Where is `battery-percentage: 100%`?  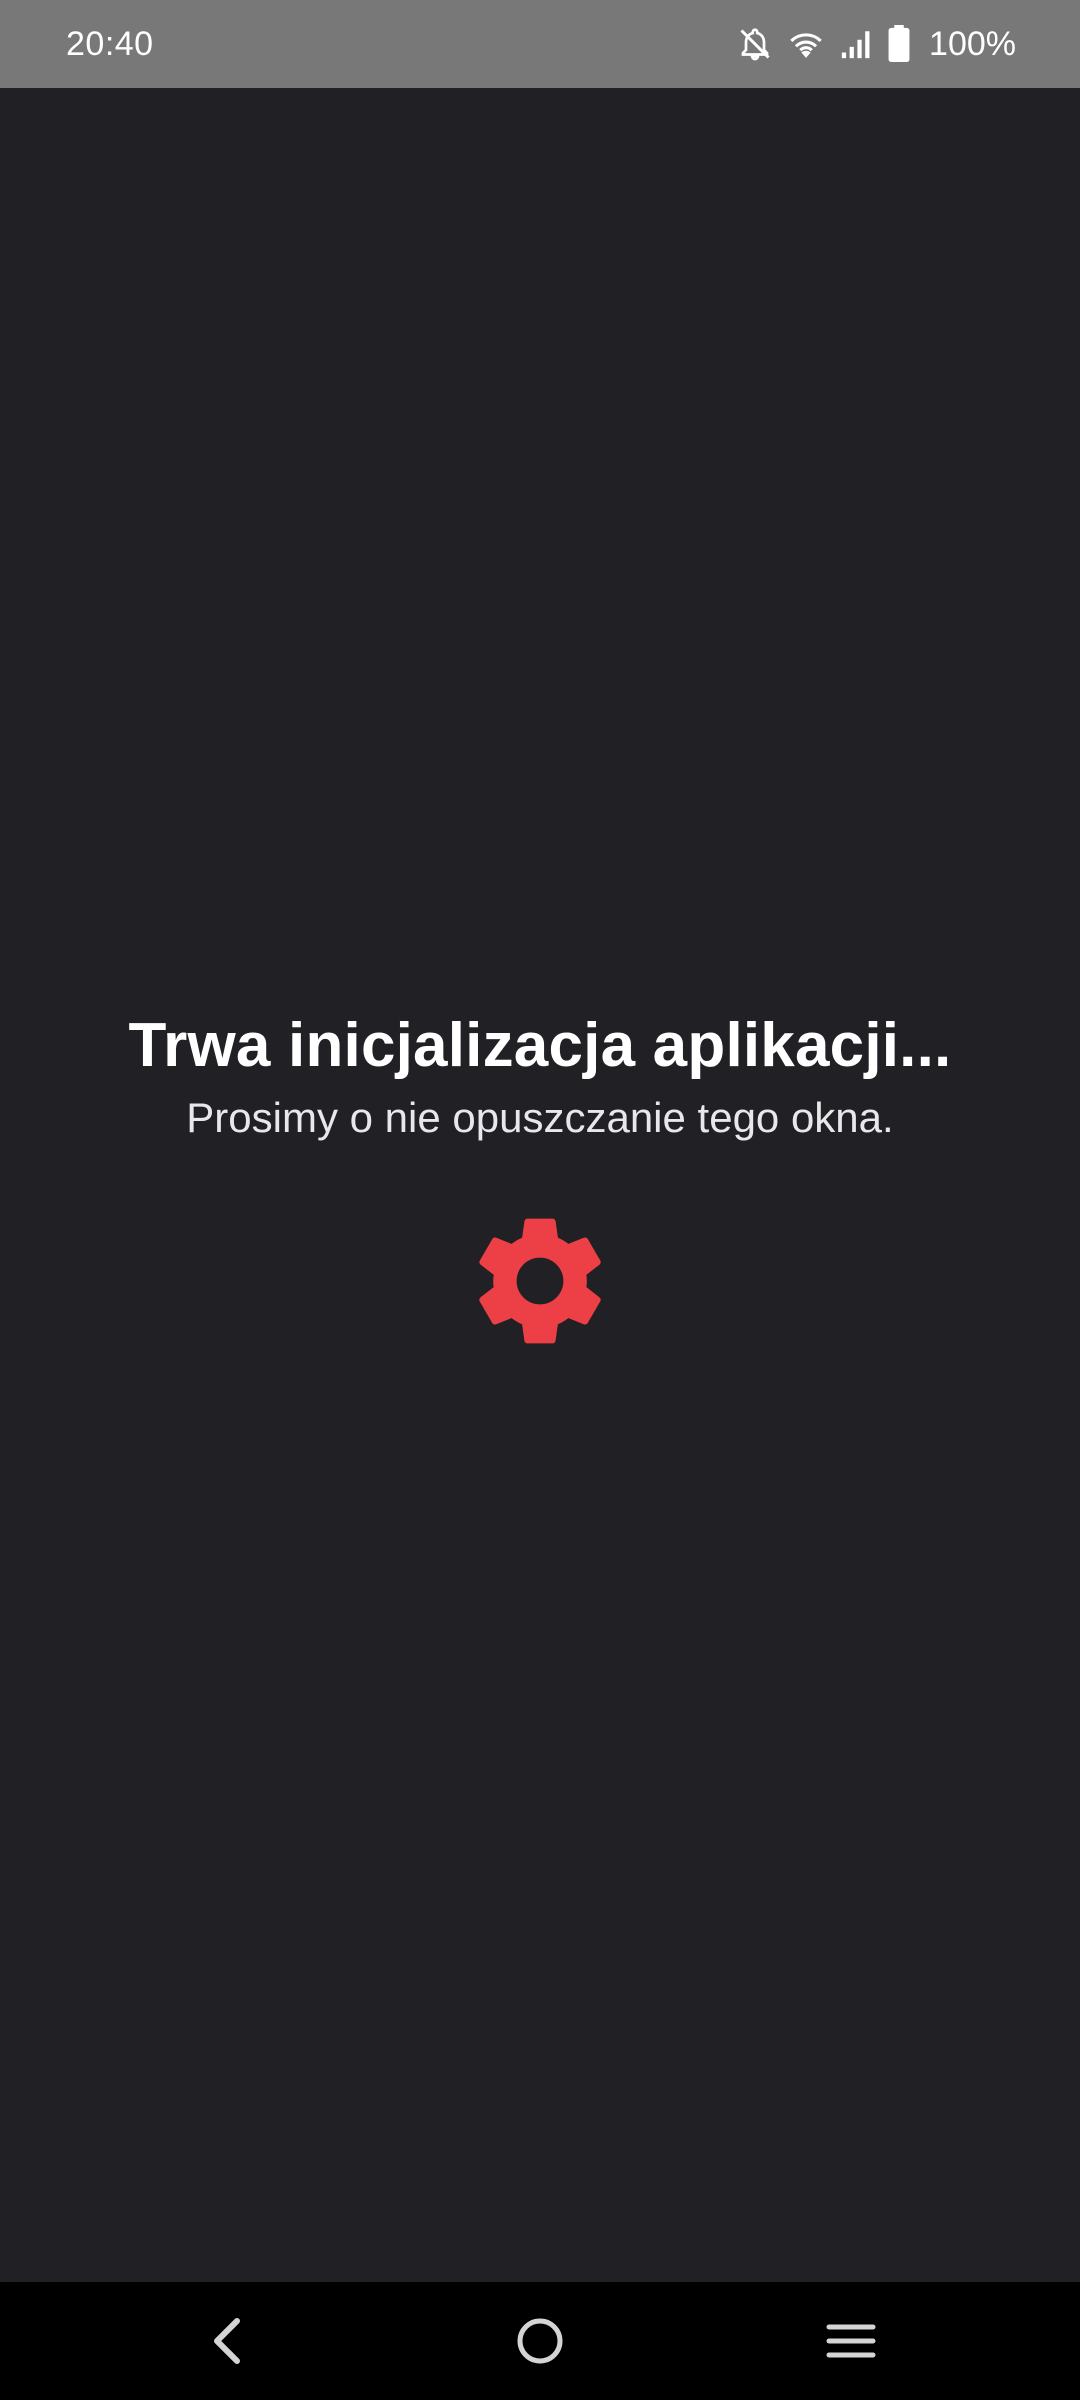
battery-percentage: 100% is located at coordinates (972, 43).